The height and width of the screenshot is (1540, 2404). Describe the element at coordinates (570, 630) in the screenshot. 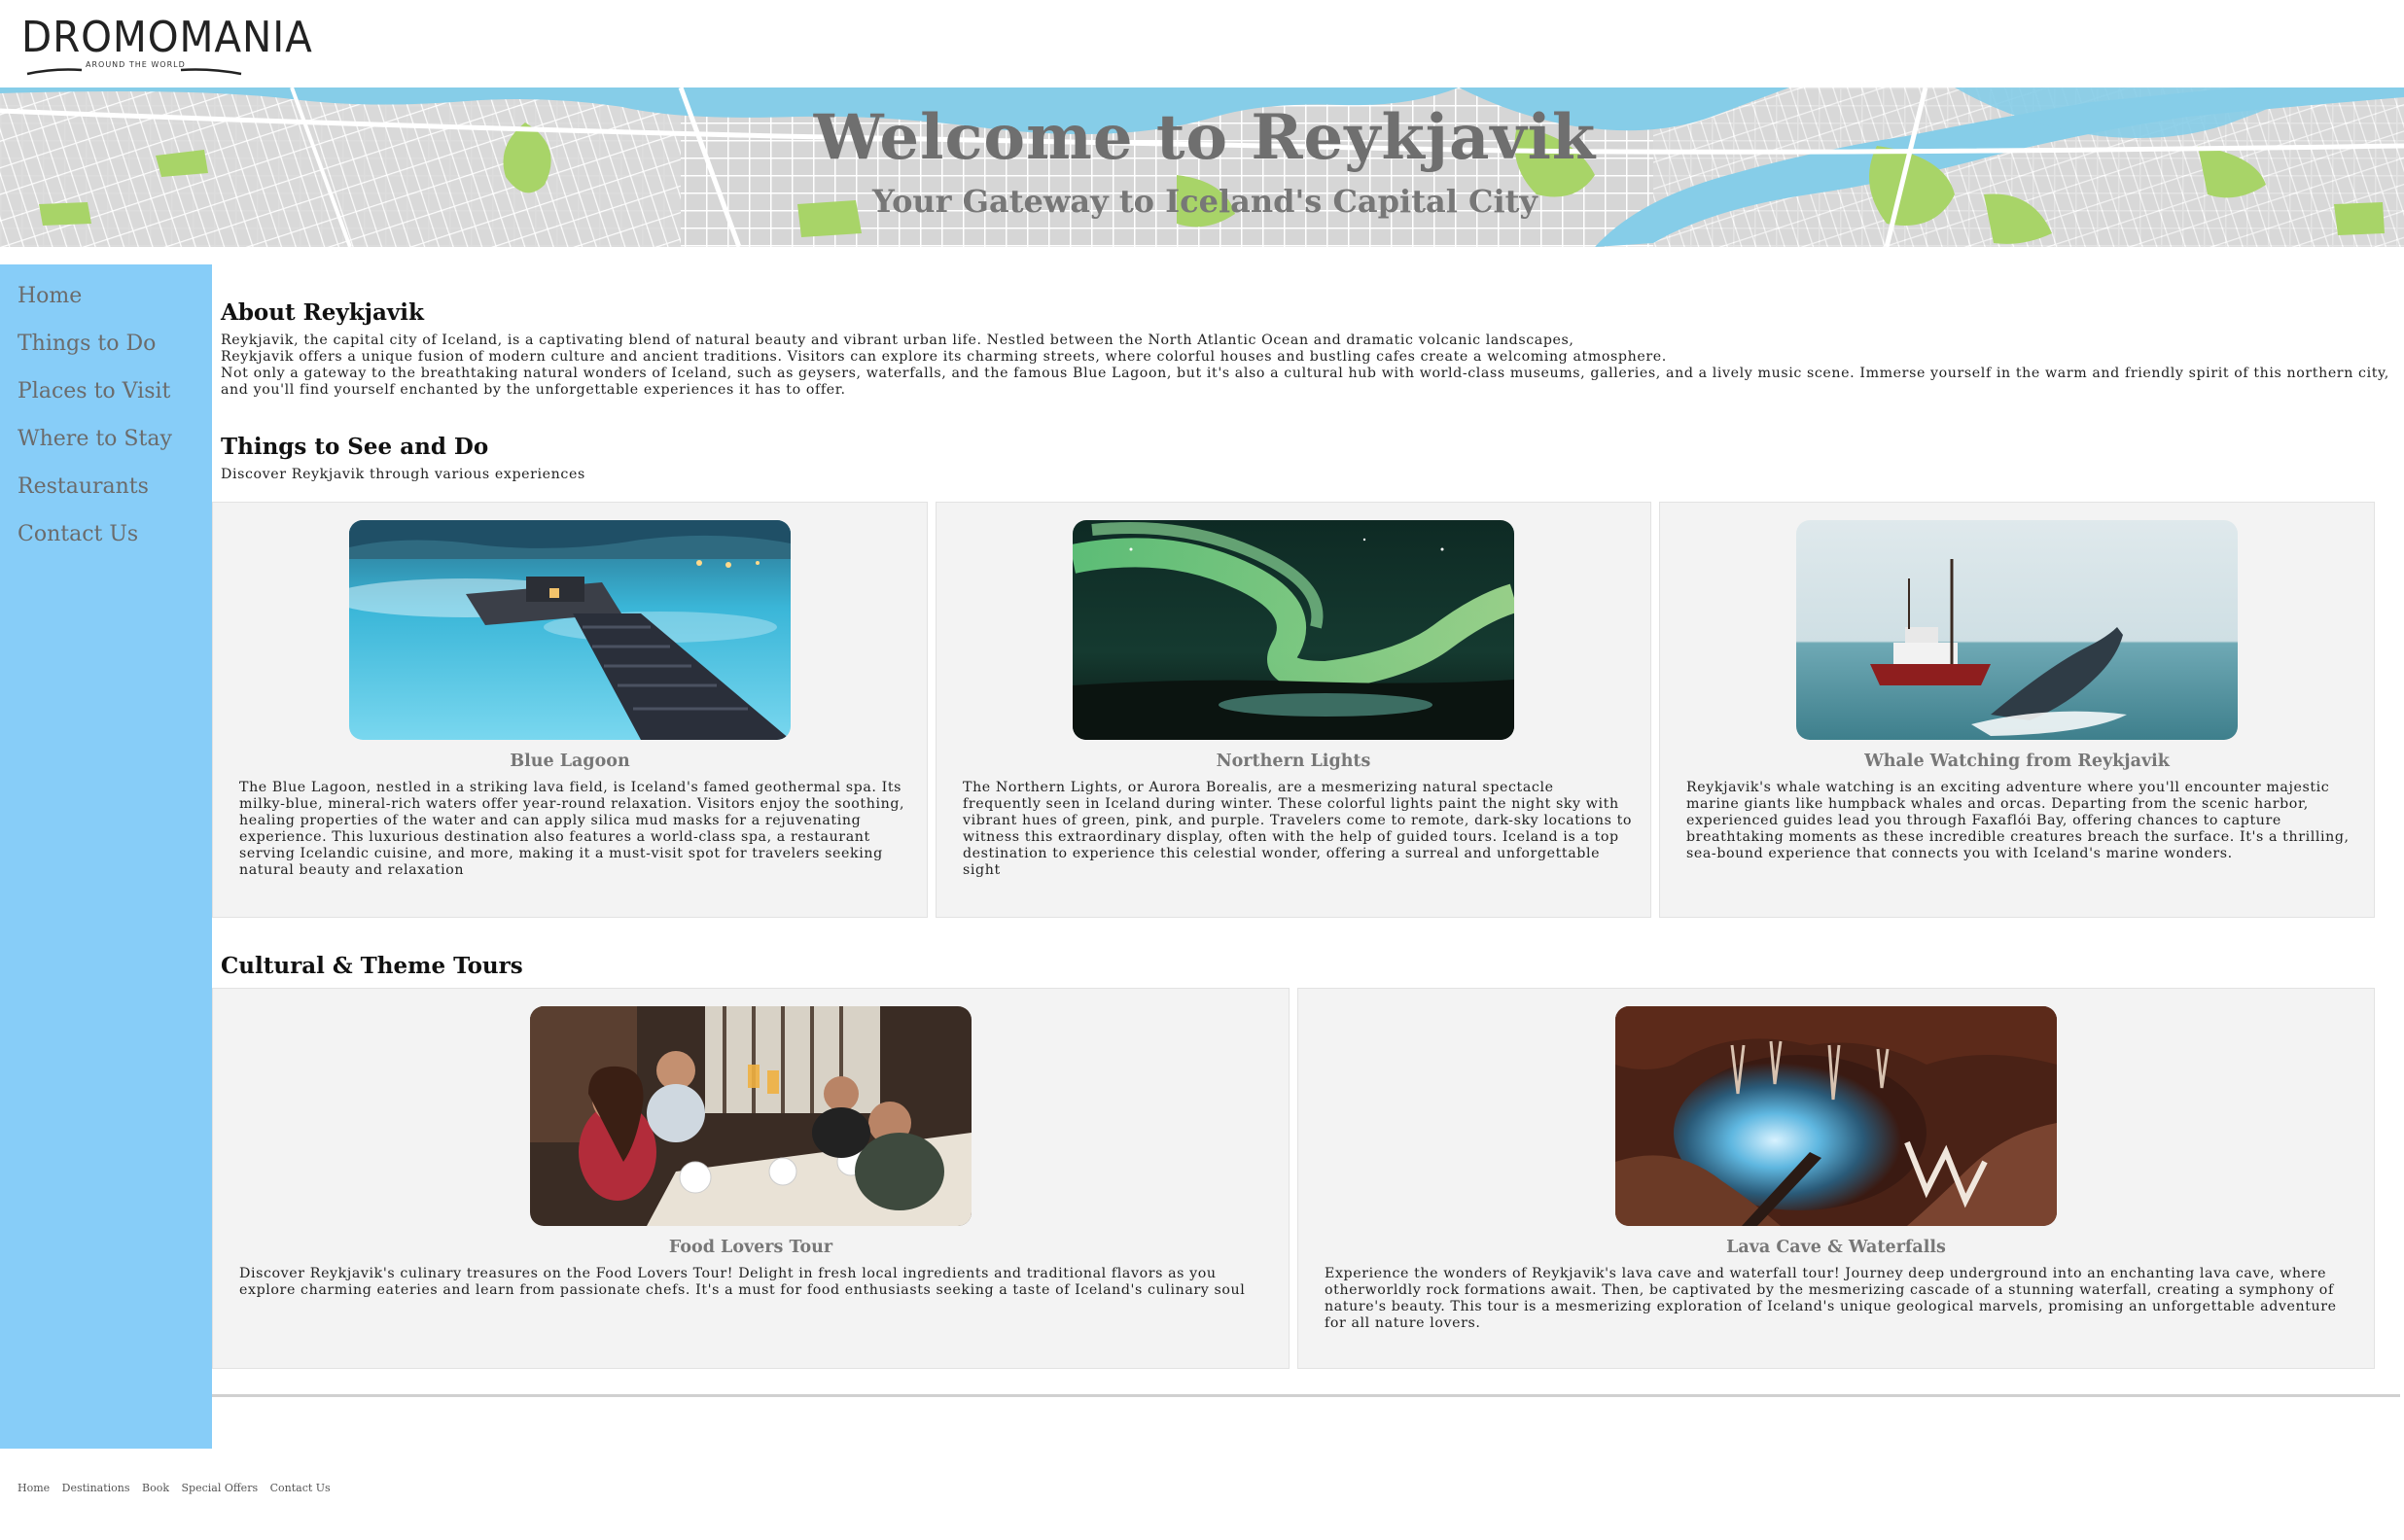

I see `blue-lagoon-image` at that location.